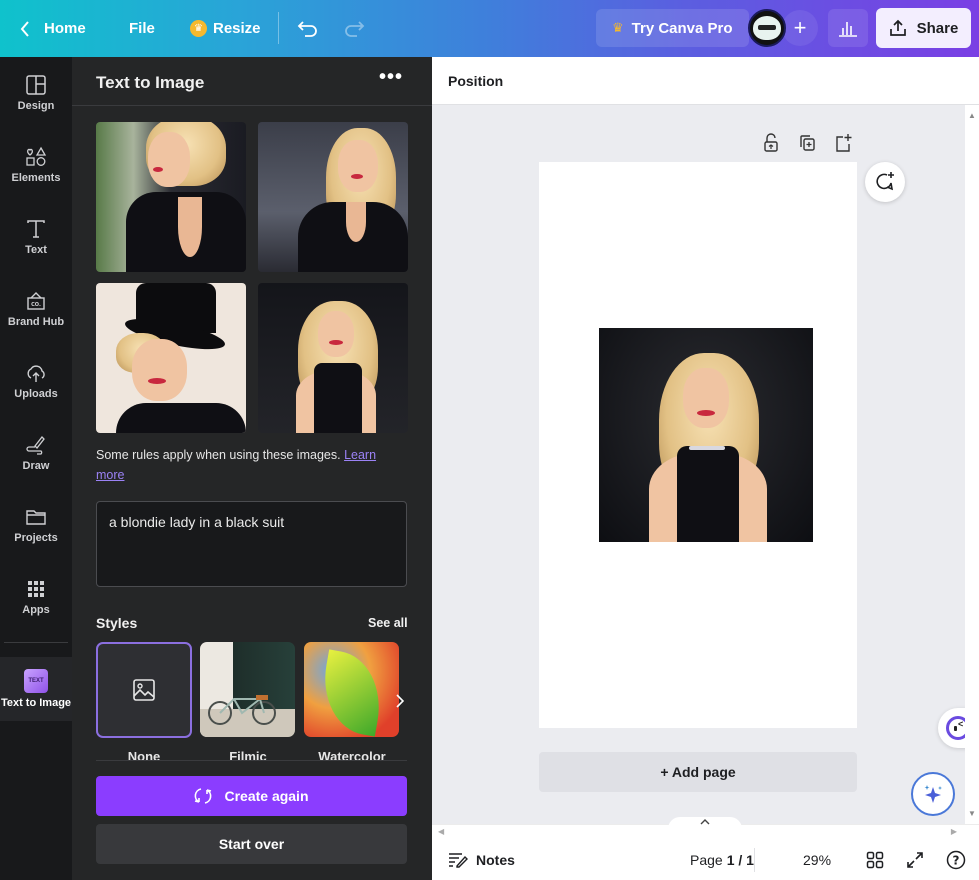 The width and height of the screenshot is (979, 880). I want to click on redo-icon, so click(355, 28).